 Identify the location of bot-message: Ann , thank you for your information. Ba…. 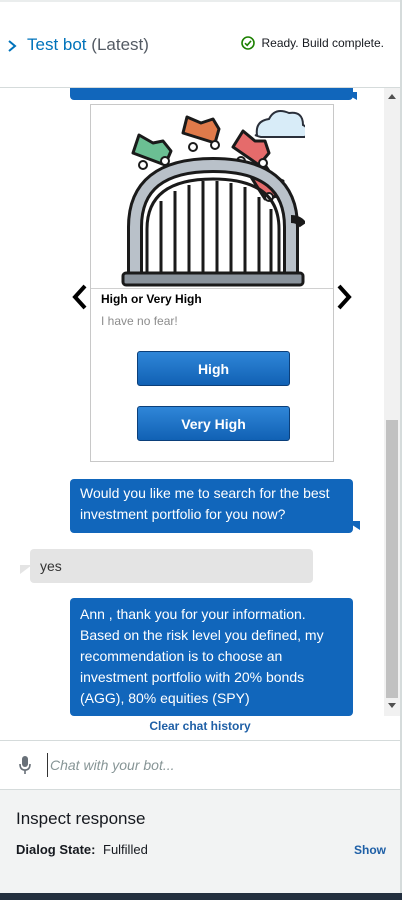
(211, 657).